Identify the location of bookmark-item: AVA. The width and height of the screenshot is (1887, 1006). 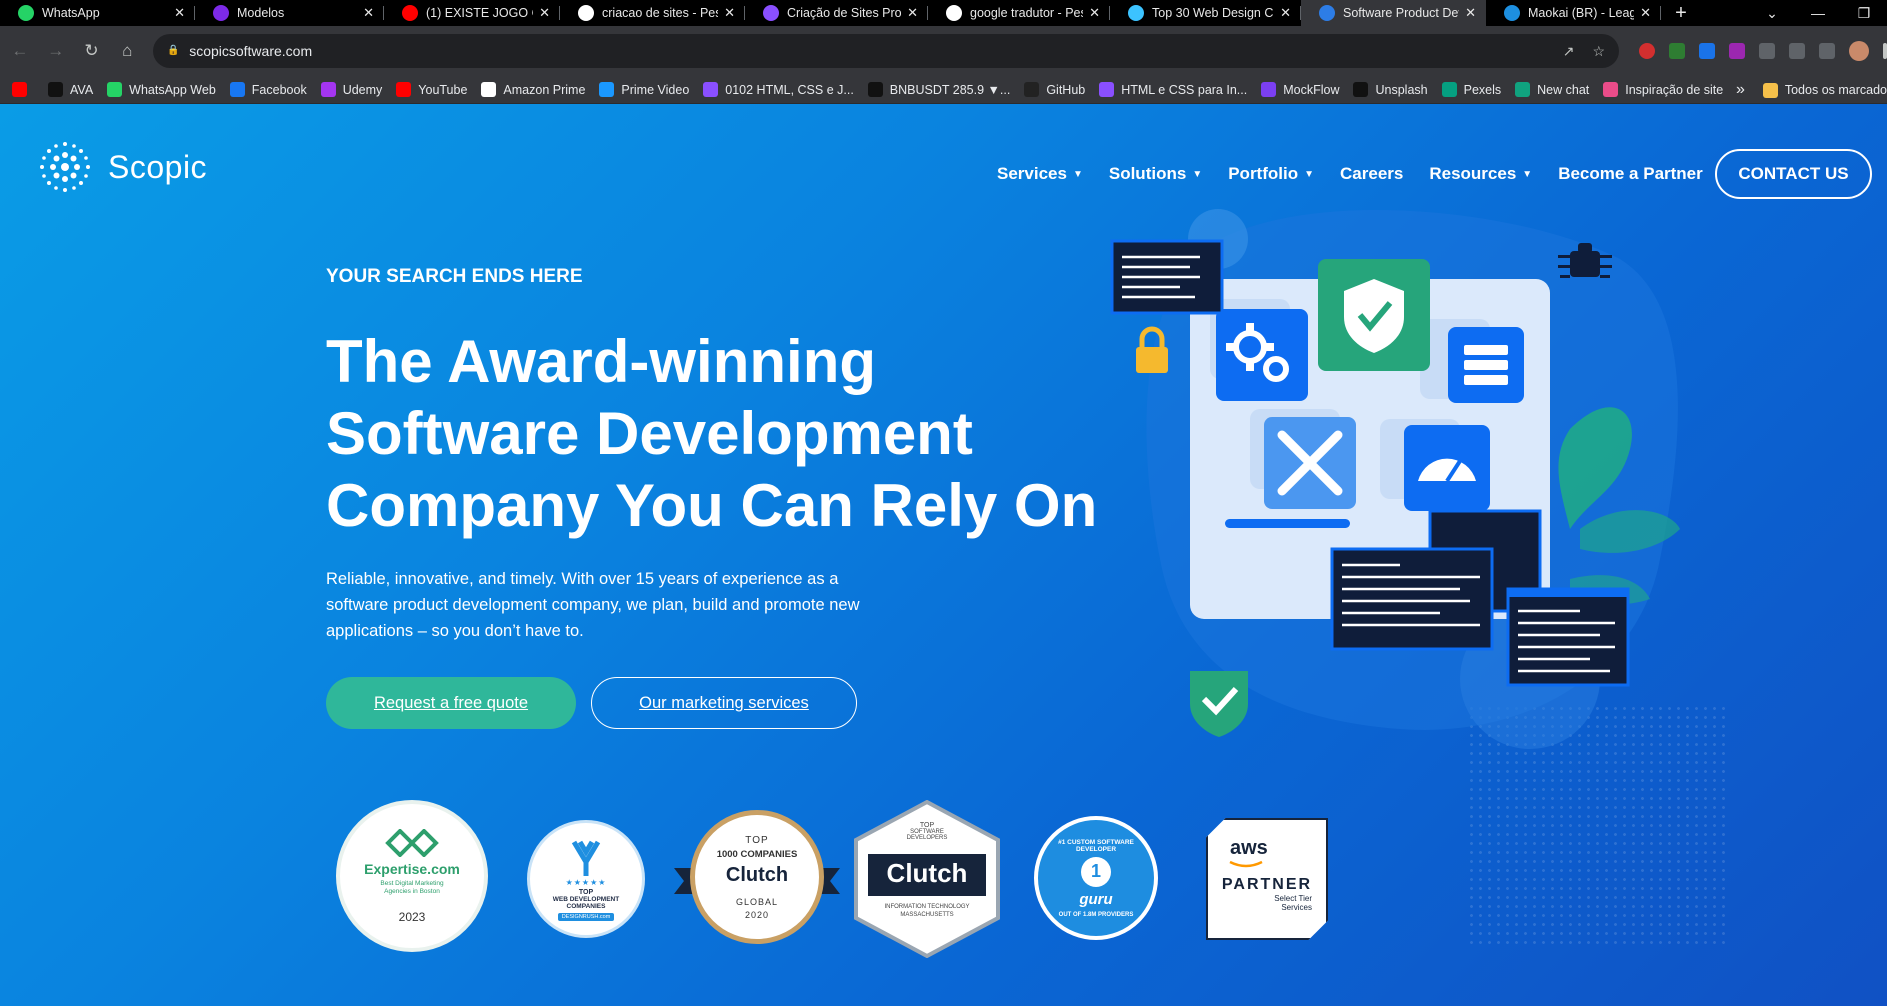
(70, 89).